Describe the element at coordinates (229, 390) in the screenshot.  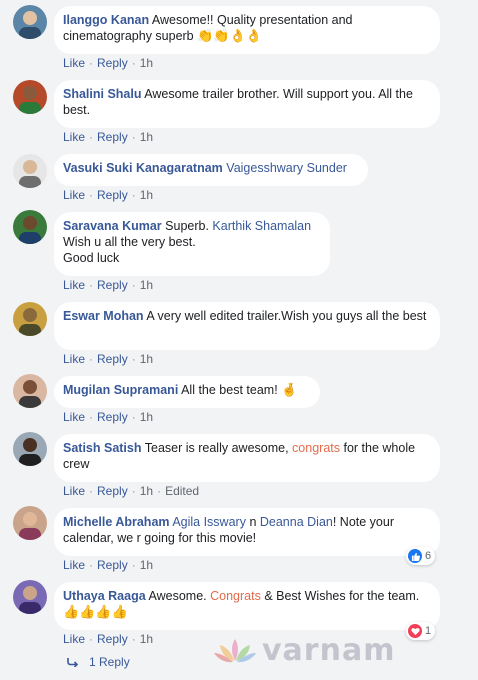
I see `comment-text: All the best team!` at that location.